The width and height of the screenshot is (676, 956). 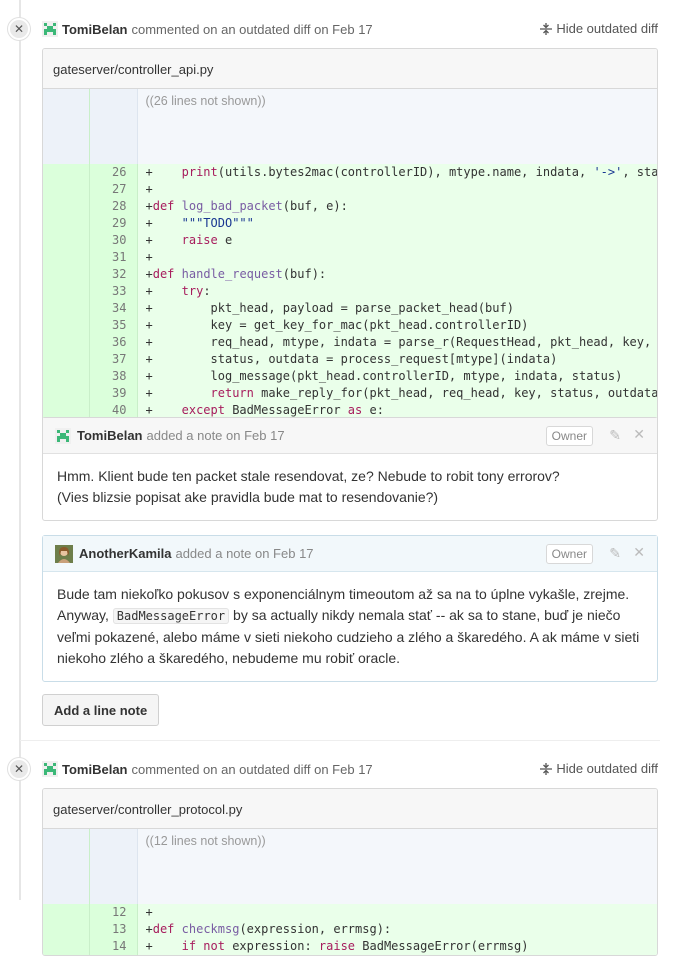 I want to click on code-token: raise, so click(x=340, y=946).